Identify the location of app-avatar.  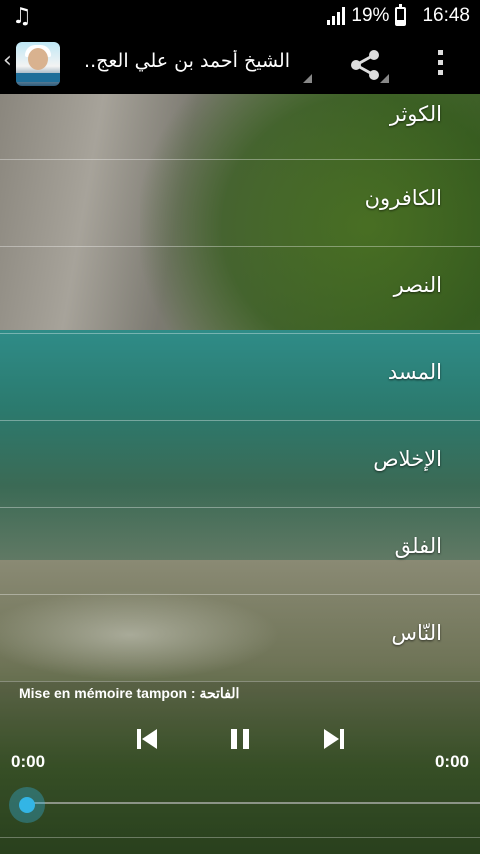
(38, 64).